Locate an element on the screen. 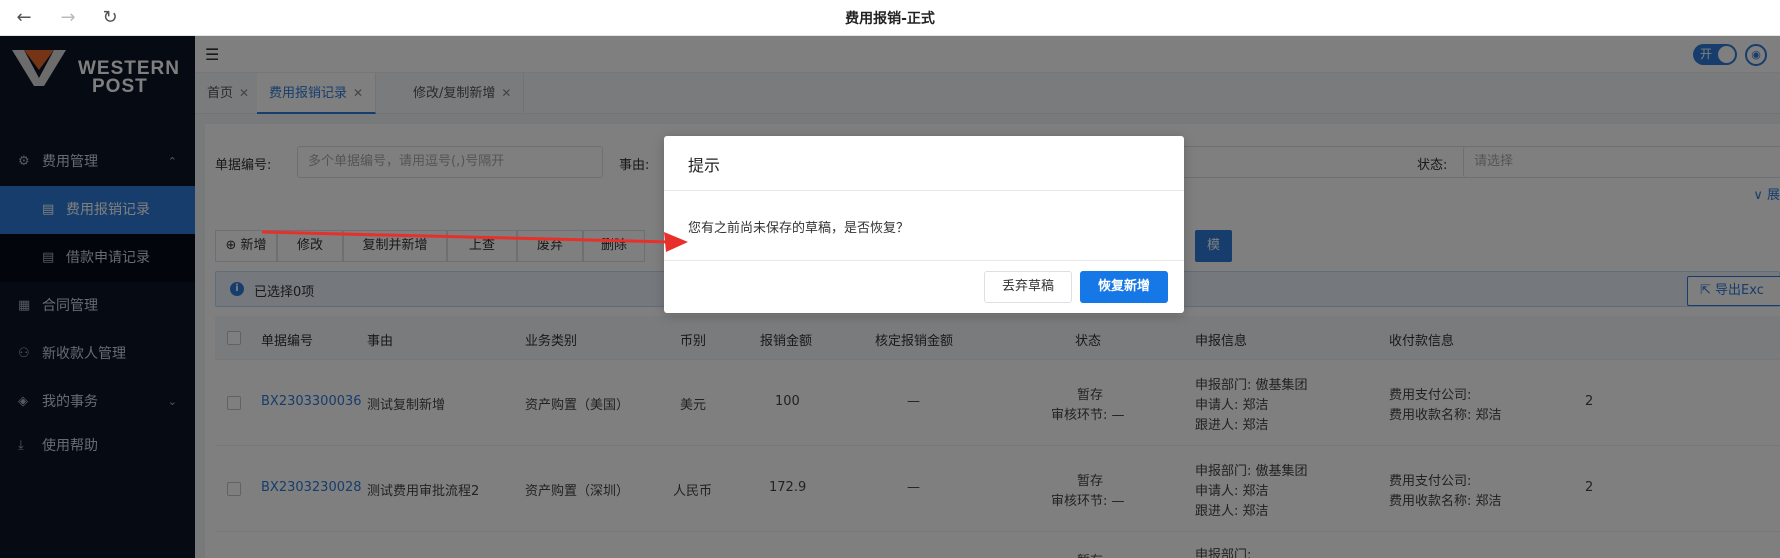 This screenshot has height=558, width=1780. restore-draft-dialog: 提示 您有之前尚未保存的草稿，是否恢复？ 丢弃草稿 恢复新增 is located at coordinates (924, 224).